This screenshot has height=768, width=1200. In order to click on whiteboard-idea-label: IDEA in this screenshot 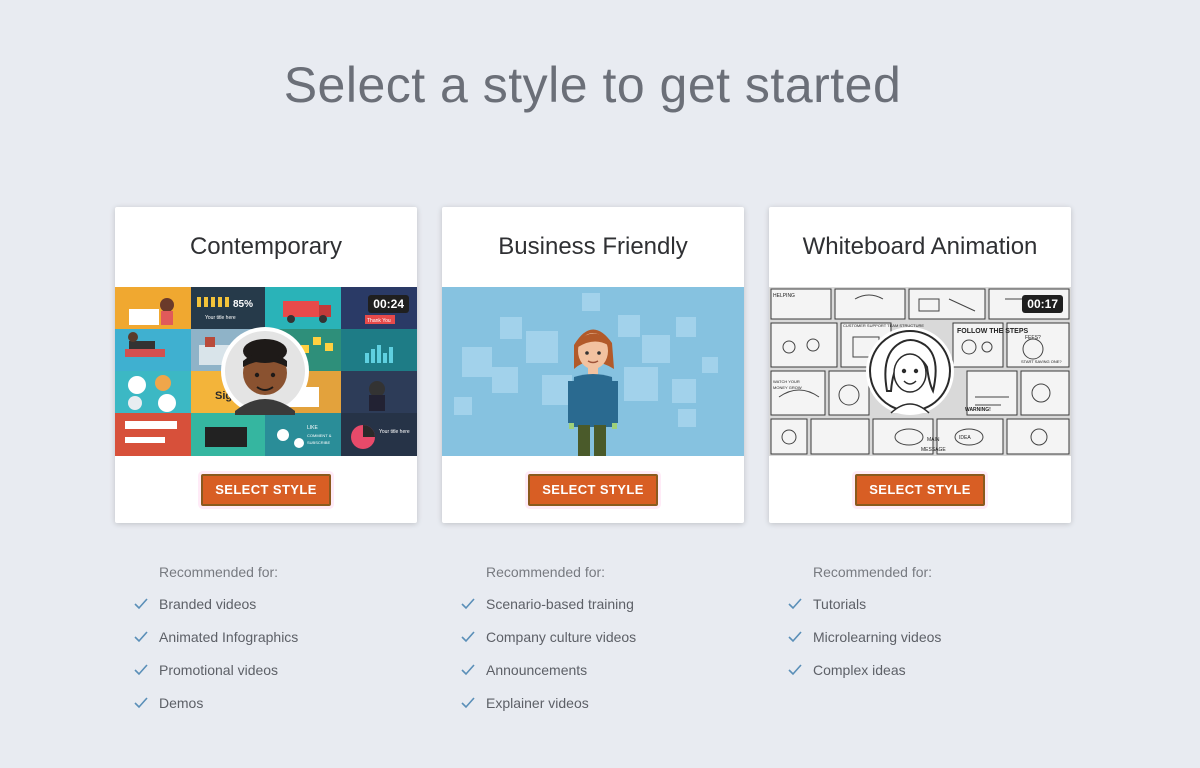, I will do `click(965, 438)`.